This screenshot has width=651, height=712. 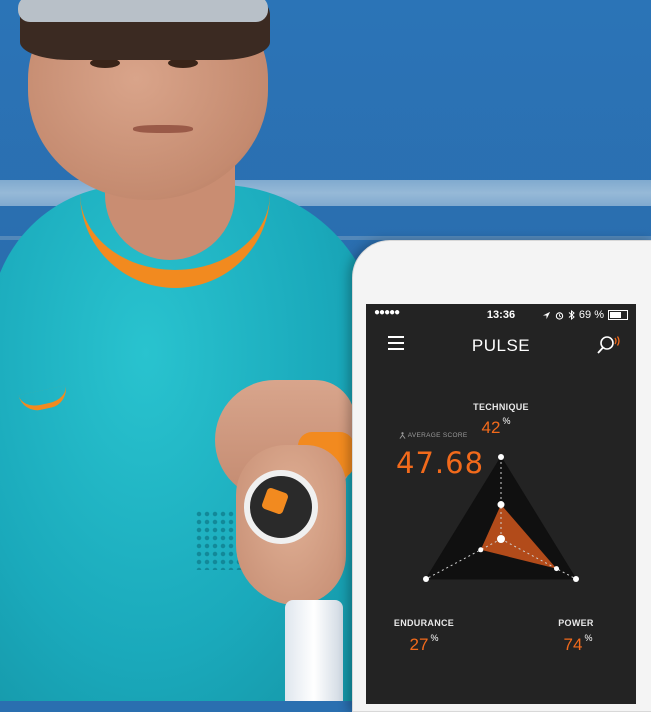 I want to click on player-headband, so click(x=143, y=11).